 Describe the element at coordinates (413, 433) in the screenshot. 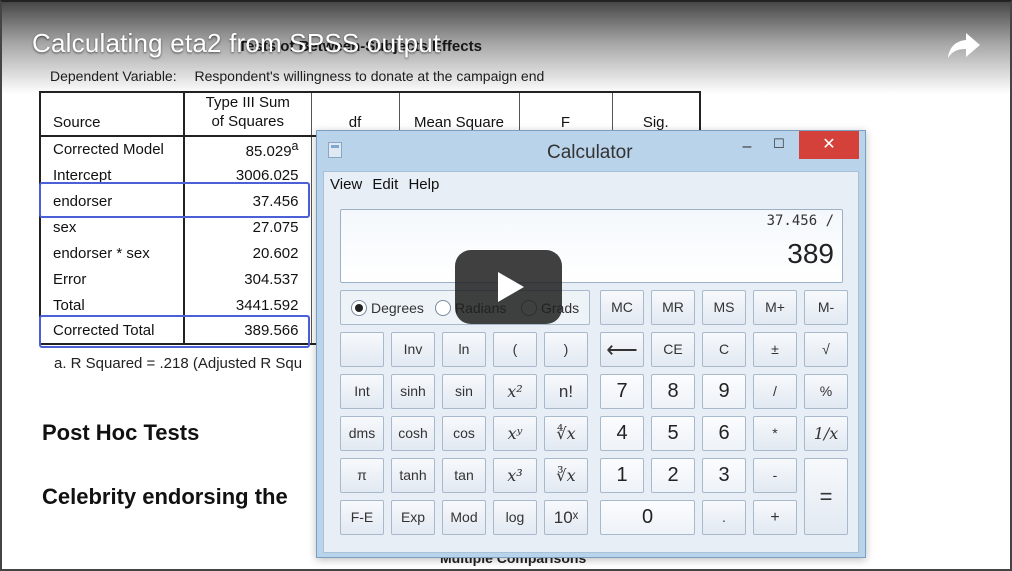

I see `cosh-button: cosh` at that location.